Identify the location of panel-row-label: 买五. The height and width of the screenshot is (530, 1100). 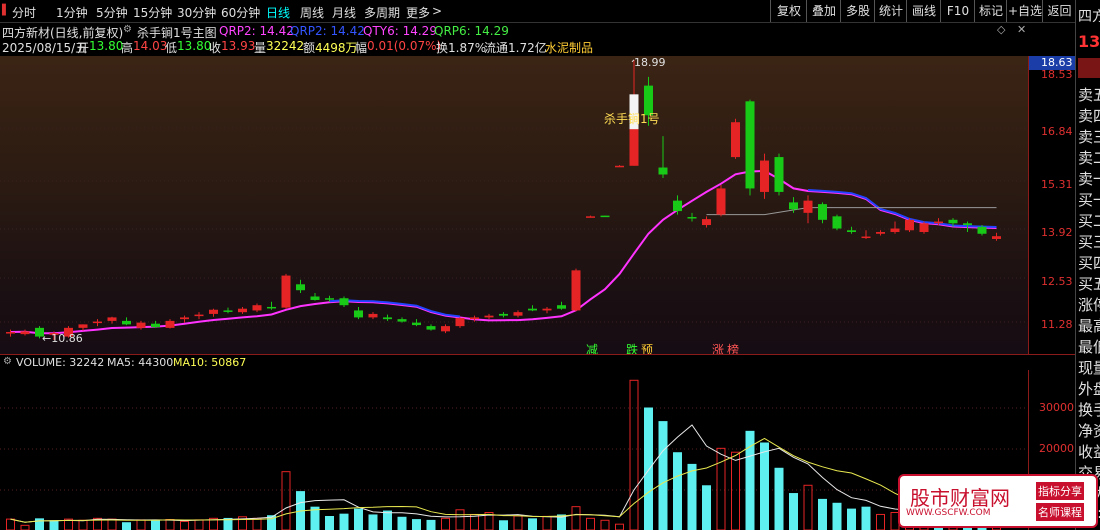
(1089, 284).